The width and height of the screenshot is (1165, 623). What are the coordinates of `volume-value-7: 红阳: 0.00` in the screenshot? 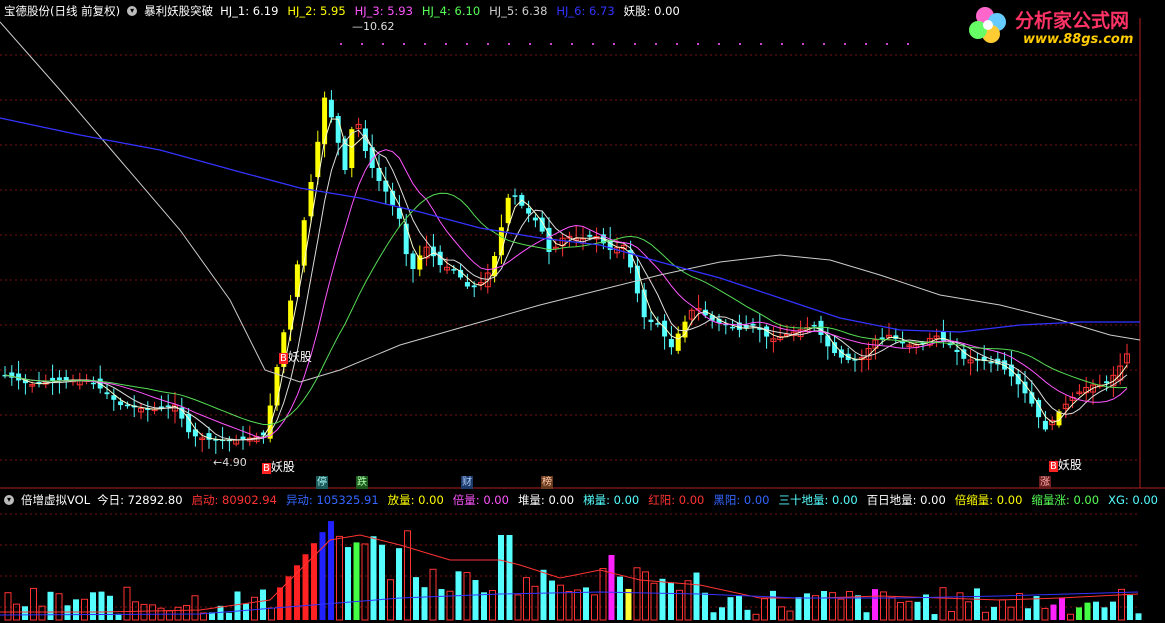 It's located at (676, 500).